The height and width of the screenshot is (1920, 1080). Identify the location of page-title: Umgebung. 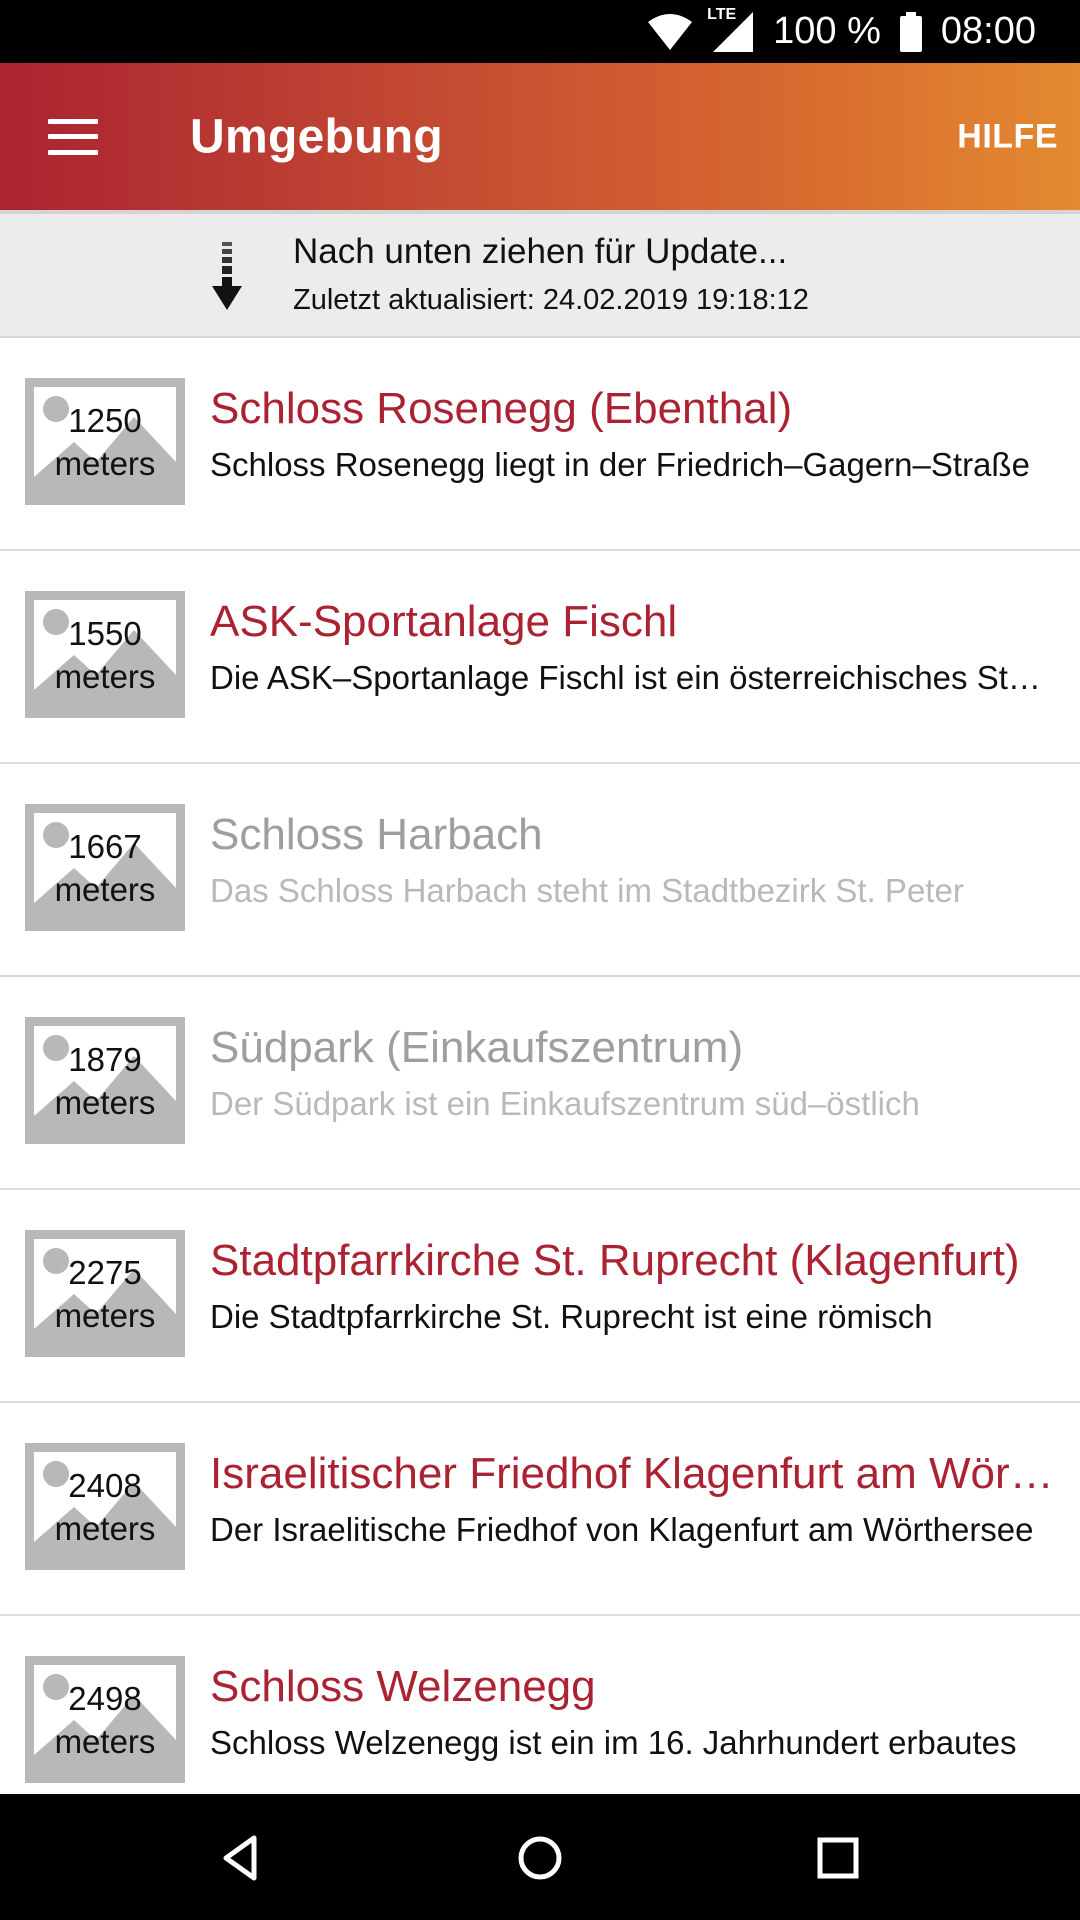
(317, 136).